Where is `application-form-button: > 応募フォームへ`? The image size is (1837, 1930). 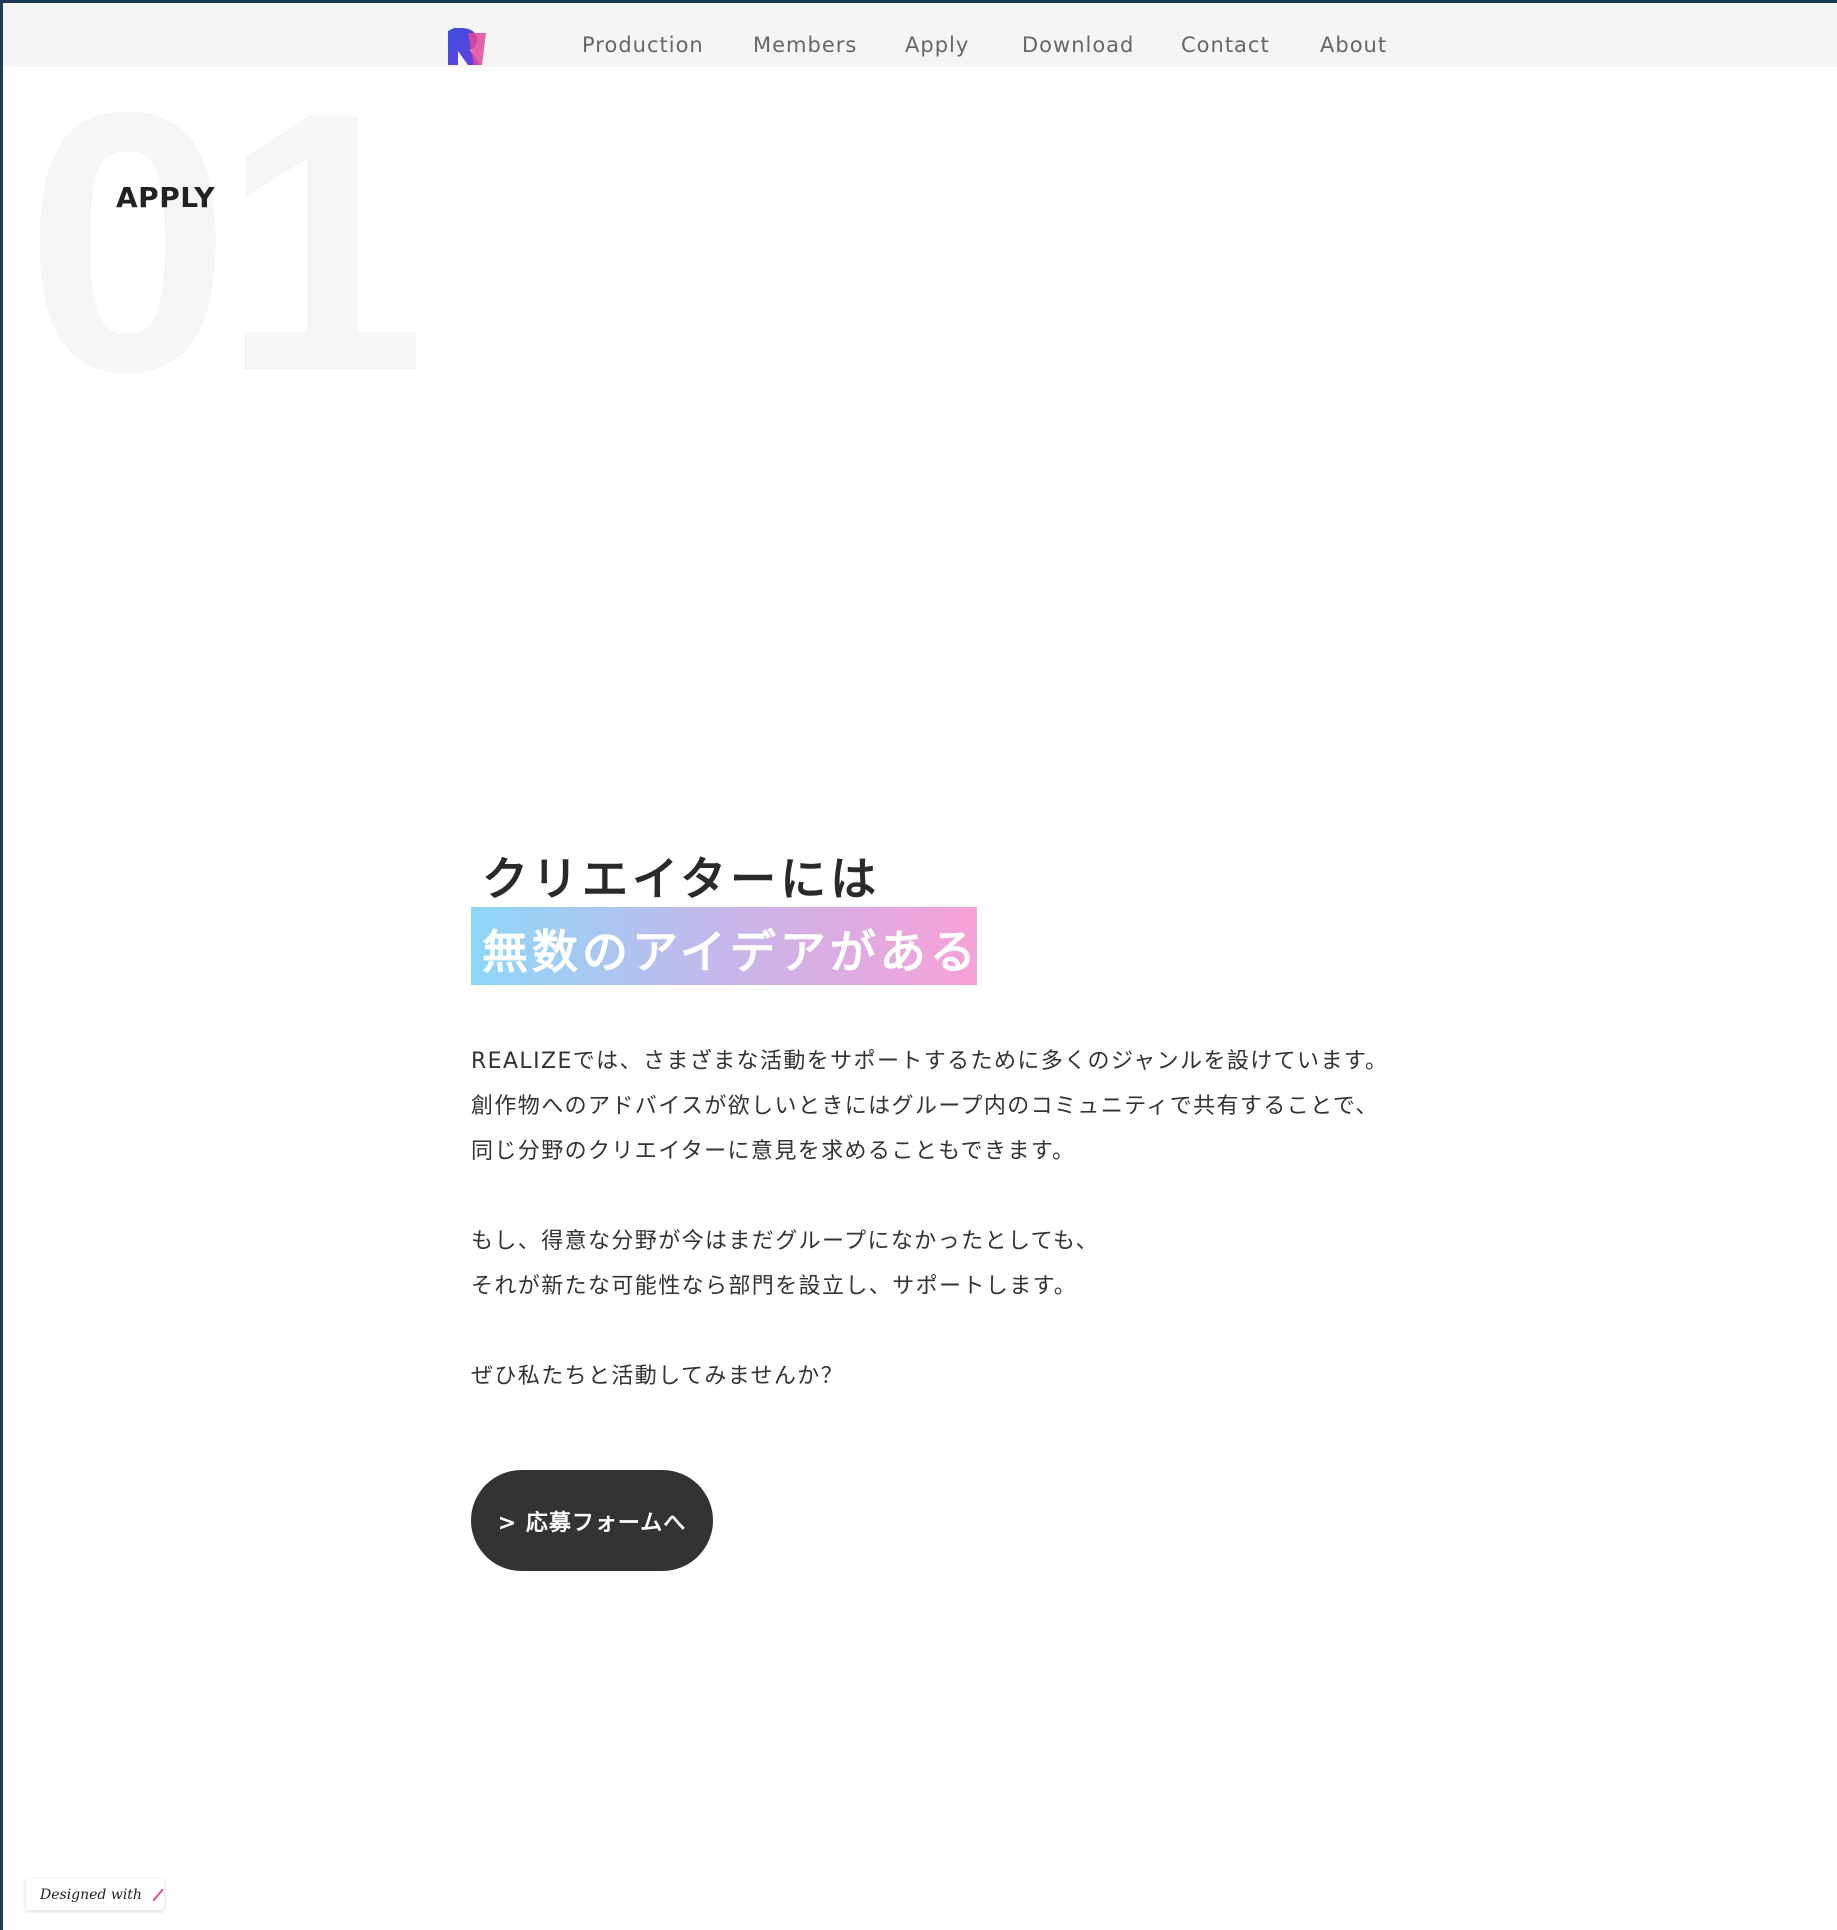
application-form-button: > 応募フォームへ is located at coordinates (592, 1520).